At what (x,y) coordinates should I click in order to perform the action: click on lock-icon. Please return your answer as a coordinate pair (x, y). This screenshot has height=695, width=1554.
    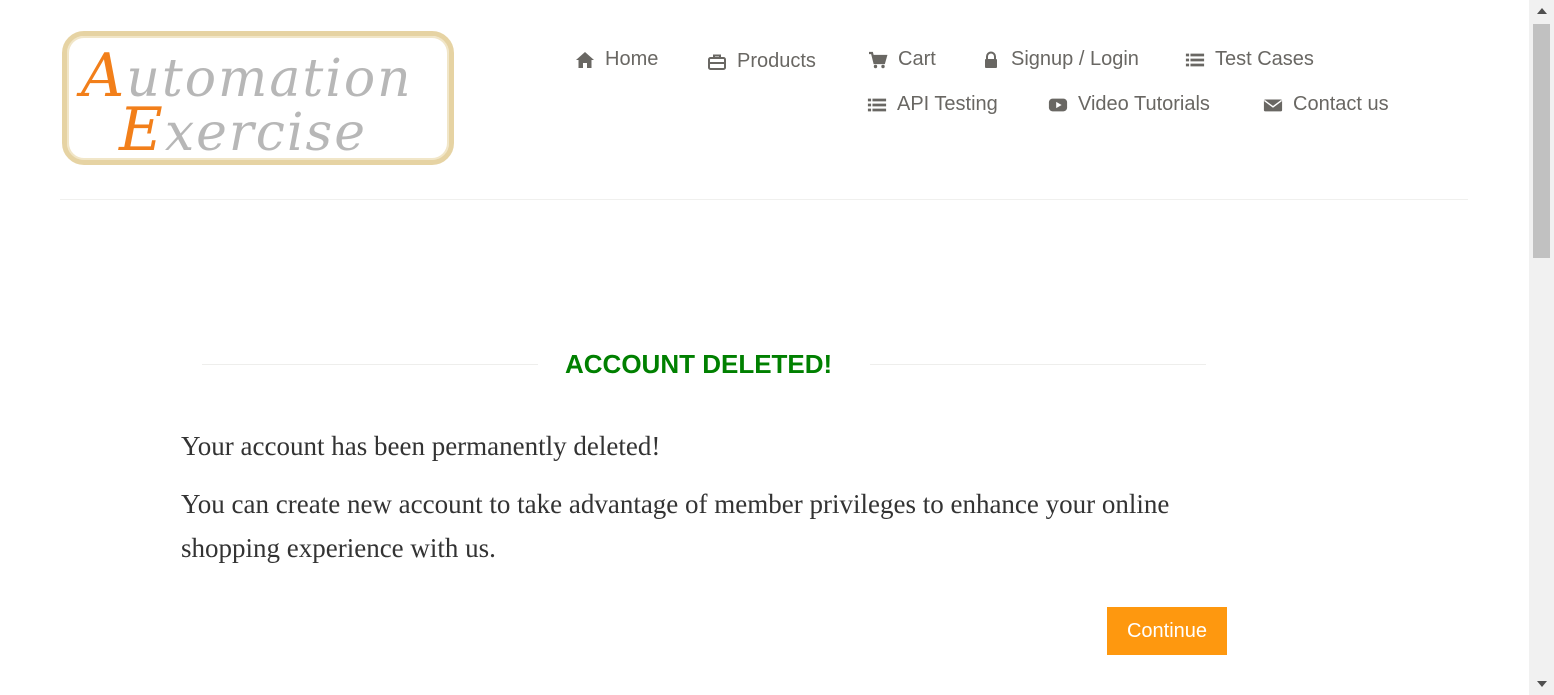
    Looking at the image, I should click on (991, 60).